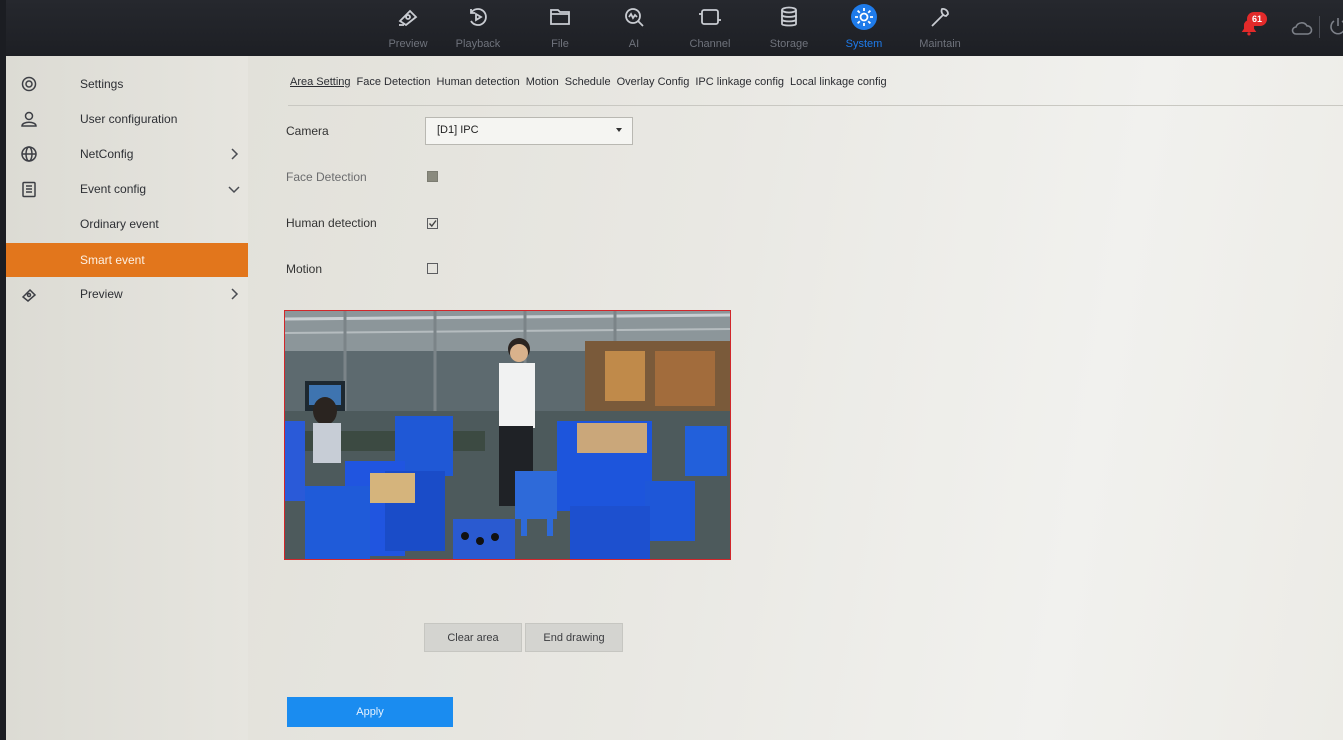 The height and width of the screenshot is (740, 1343). Describe the element at coordinates (101, 294) in the screenshot. I see `sidebar-item-label: Preview` at that location.